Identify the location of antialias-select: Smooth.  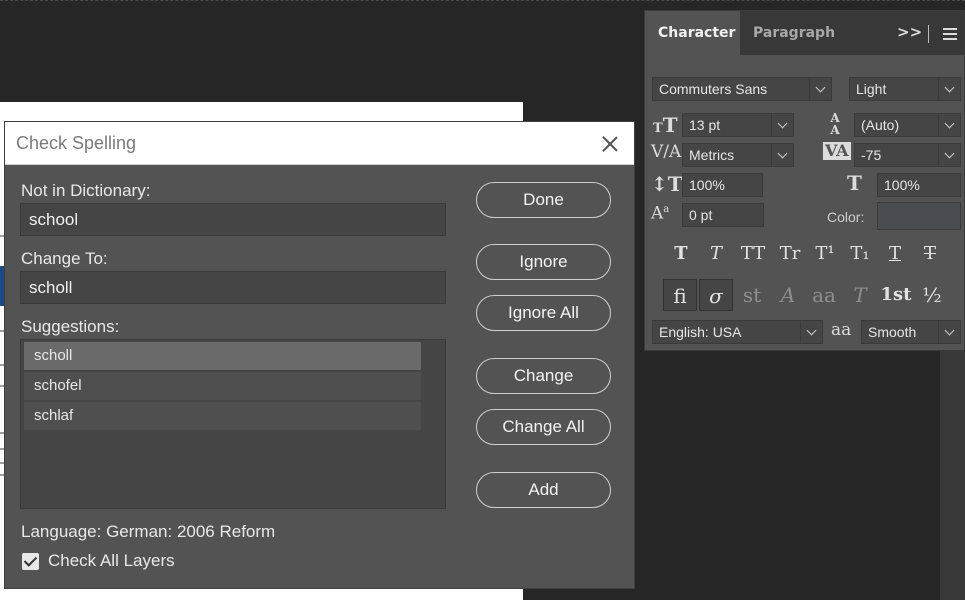
(911, 332).